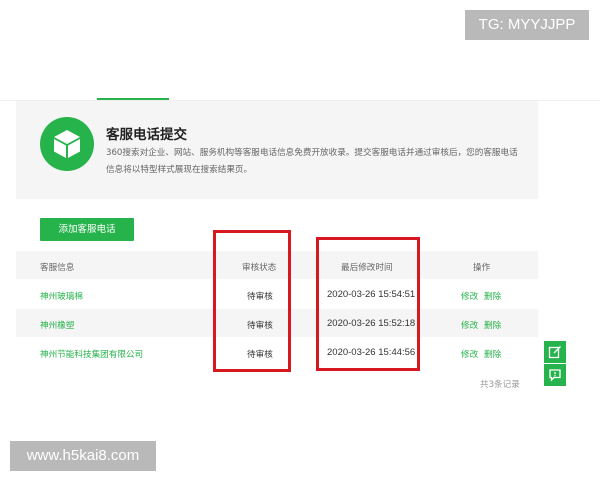 The image size is (600, 480). I want to click on side-feedback-button, so click(555, 375).